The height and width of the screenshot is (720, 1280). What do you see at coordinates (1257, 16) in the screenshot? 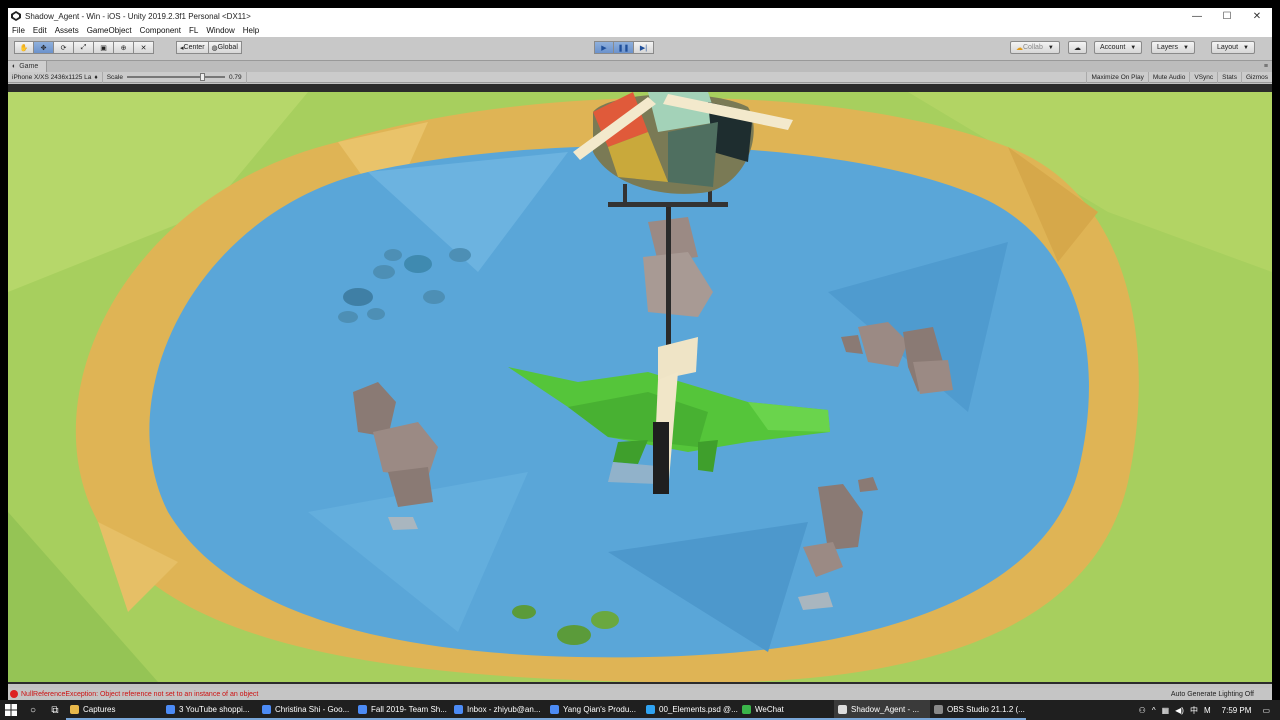
I see `close-button: ✕` at bounding box center [1257, 16].